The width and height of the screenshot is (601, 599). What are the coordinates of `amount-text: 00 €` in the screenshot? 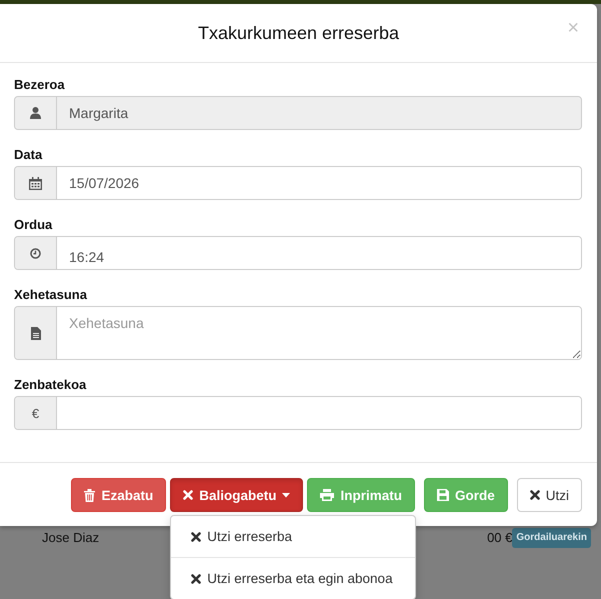 It's located at (499, 538).